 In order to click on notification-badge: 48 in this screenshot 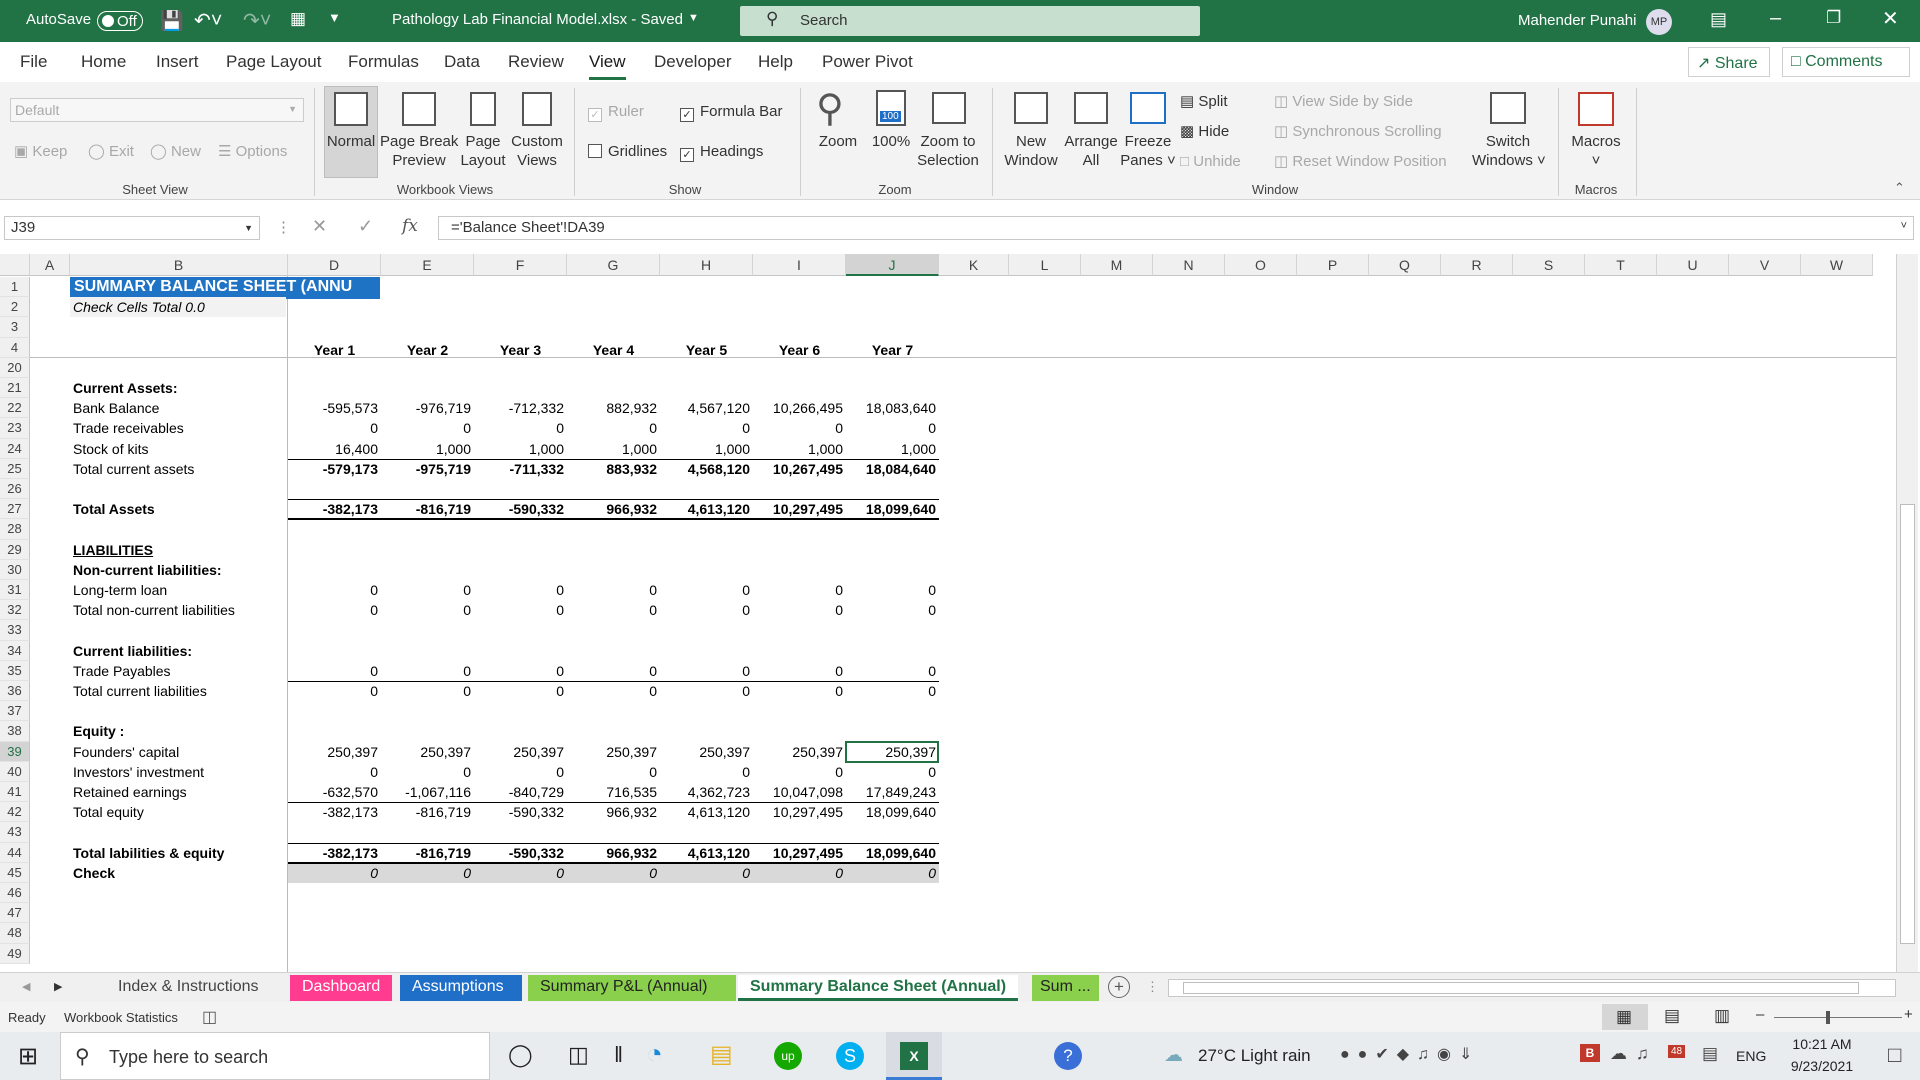, I will do `click(1677, 1051)`.